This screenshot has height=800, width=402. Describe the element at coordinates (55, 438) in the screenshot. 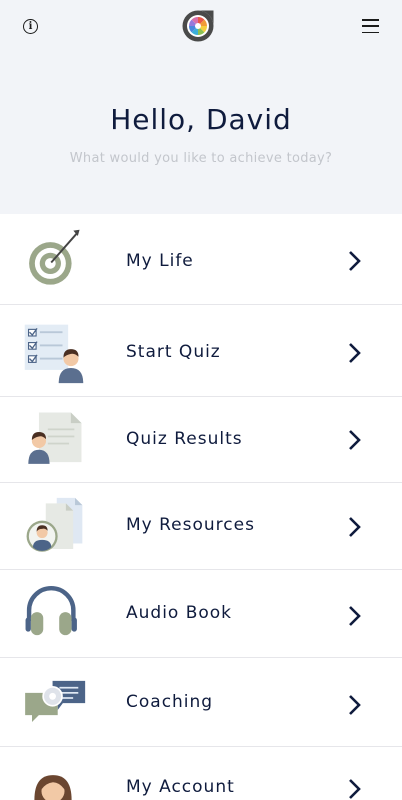

I see `quiz-results-document-icon` at that location.